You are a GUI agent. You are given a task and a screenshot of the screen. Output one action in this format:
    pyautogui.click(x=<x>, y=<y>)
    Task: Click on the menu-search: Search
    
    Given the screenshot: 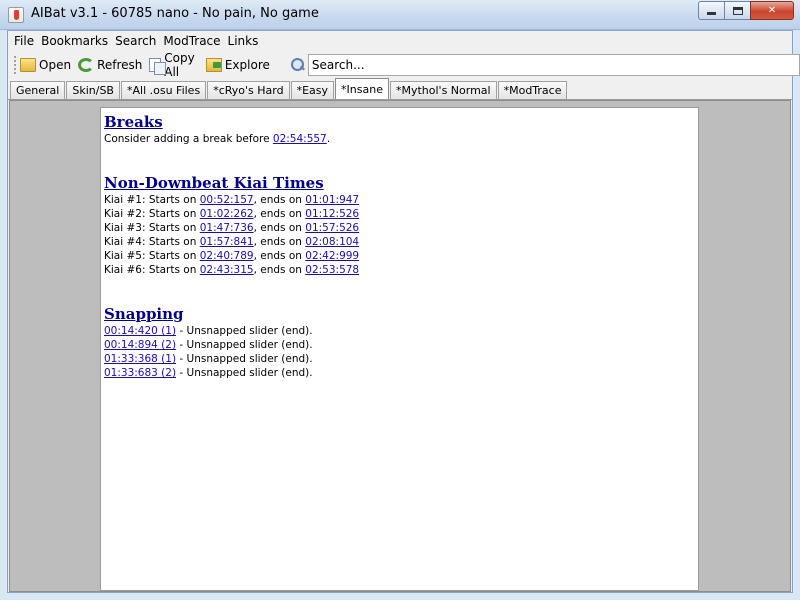 What is the action you would take?
    pyautogui.click(x=135, y=41)
    